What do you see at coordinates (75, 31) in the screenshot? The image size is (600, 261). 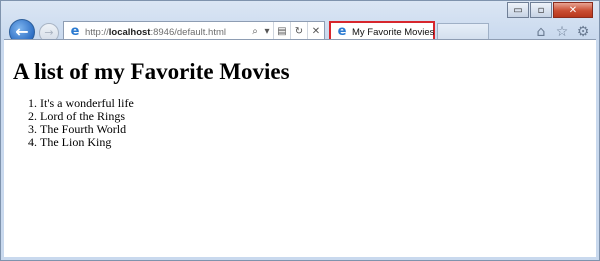 I see `ie-page-icon: e` at bounding box center [75, 31].